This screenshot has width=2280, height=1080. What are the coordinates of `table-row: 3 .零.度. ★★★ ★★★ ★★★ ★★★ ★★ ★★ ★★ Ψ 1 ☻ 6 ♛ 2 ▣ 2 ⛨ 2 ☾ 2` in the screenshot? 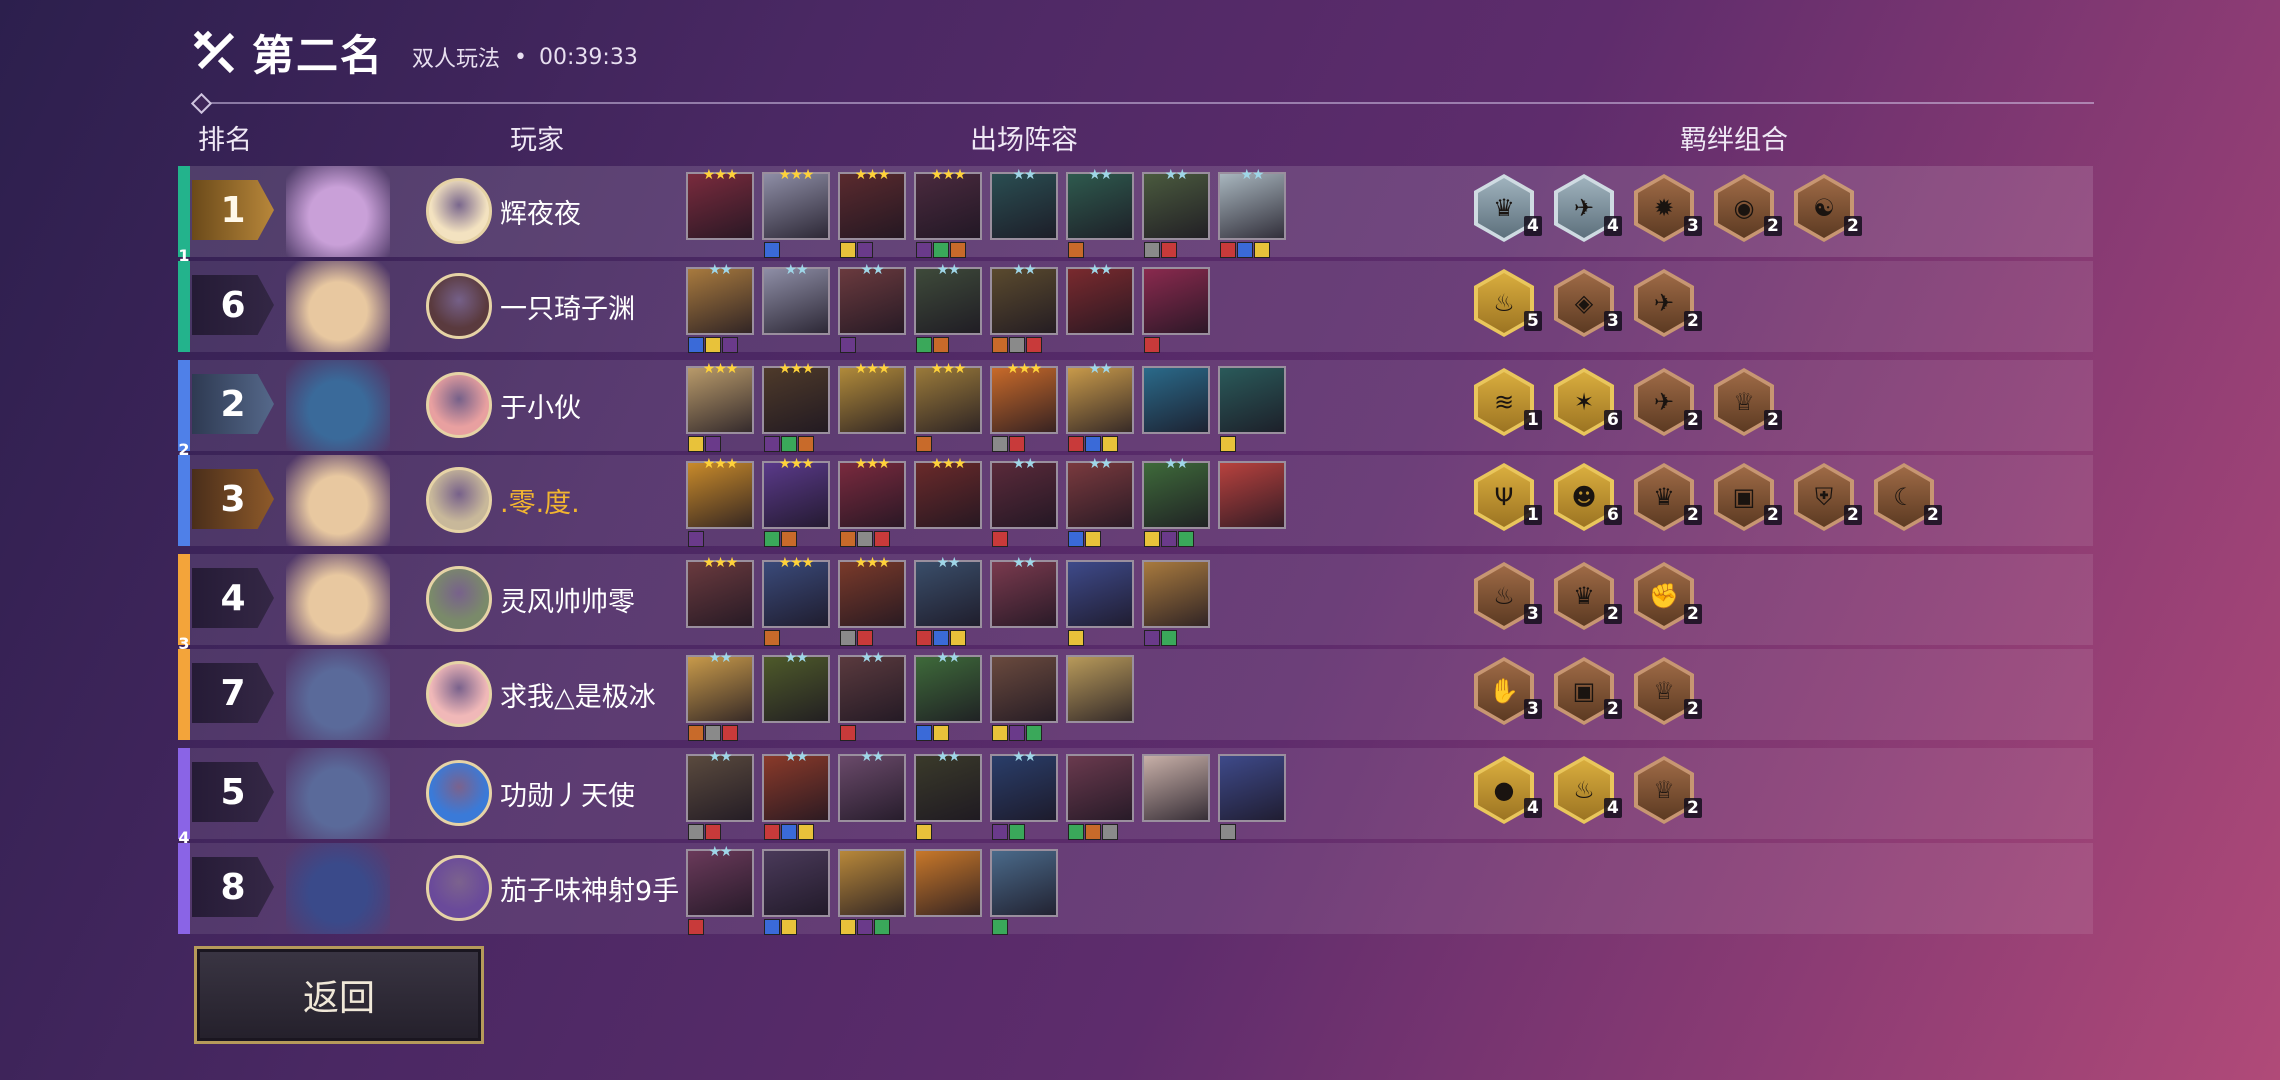 It's located at (1135, 501).